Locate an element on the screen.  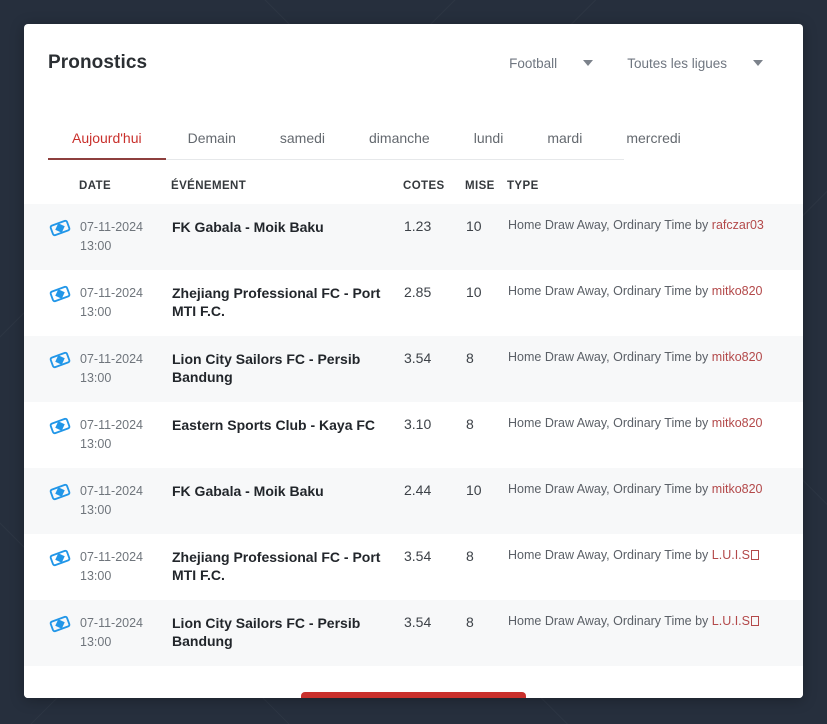
column-header-cotes: COTES is located at coordinates (434, 182).